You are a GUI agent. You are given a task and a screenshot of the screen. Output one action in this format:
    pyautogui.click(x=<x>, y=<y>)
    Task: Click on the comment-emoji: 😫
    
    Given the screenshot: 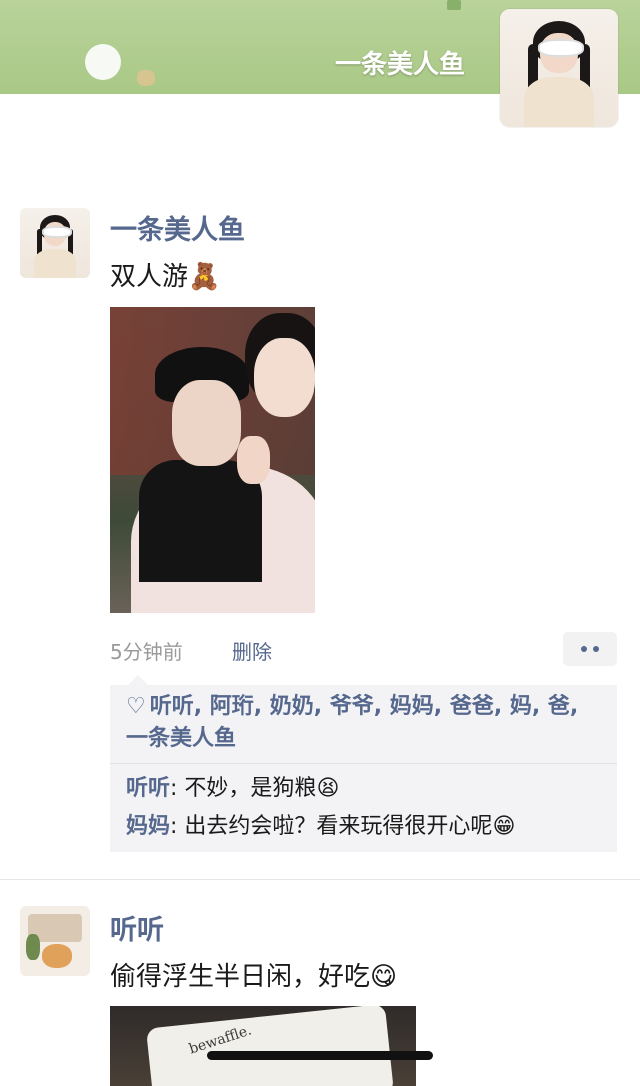 What is the action you would take?
    pyautogui.click(x=328, y=788)
    